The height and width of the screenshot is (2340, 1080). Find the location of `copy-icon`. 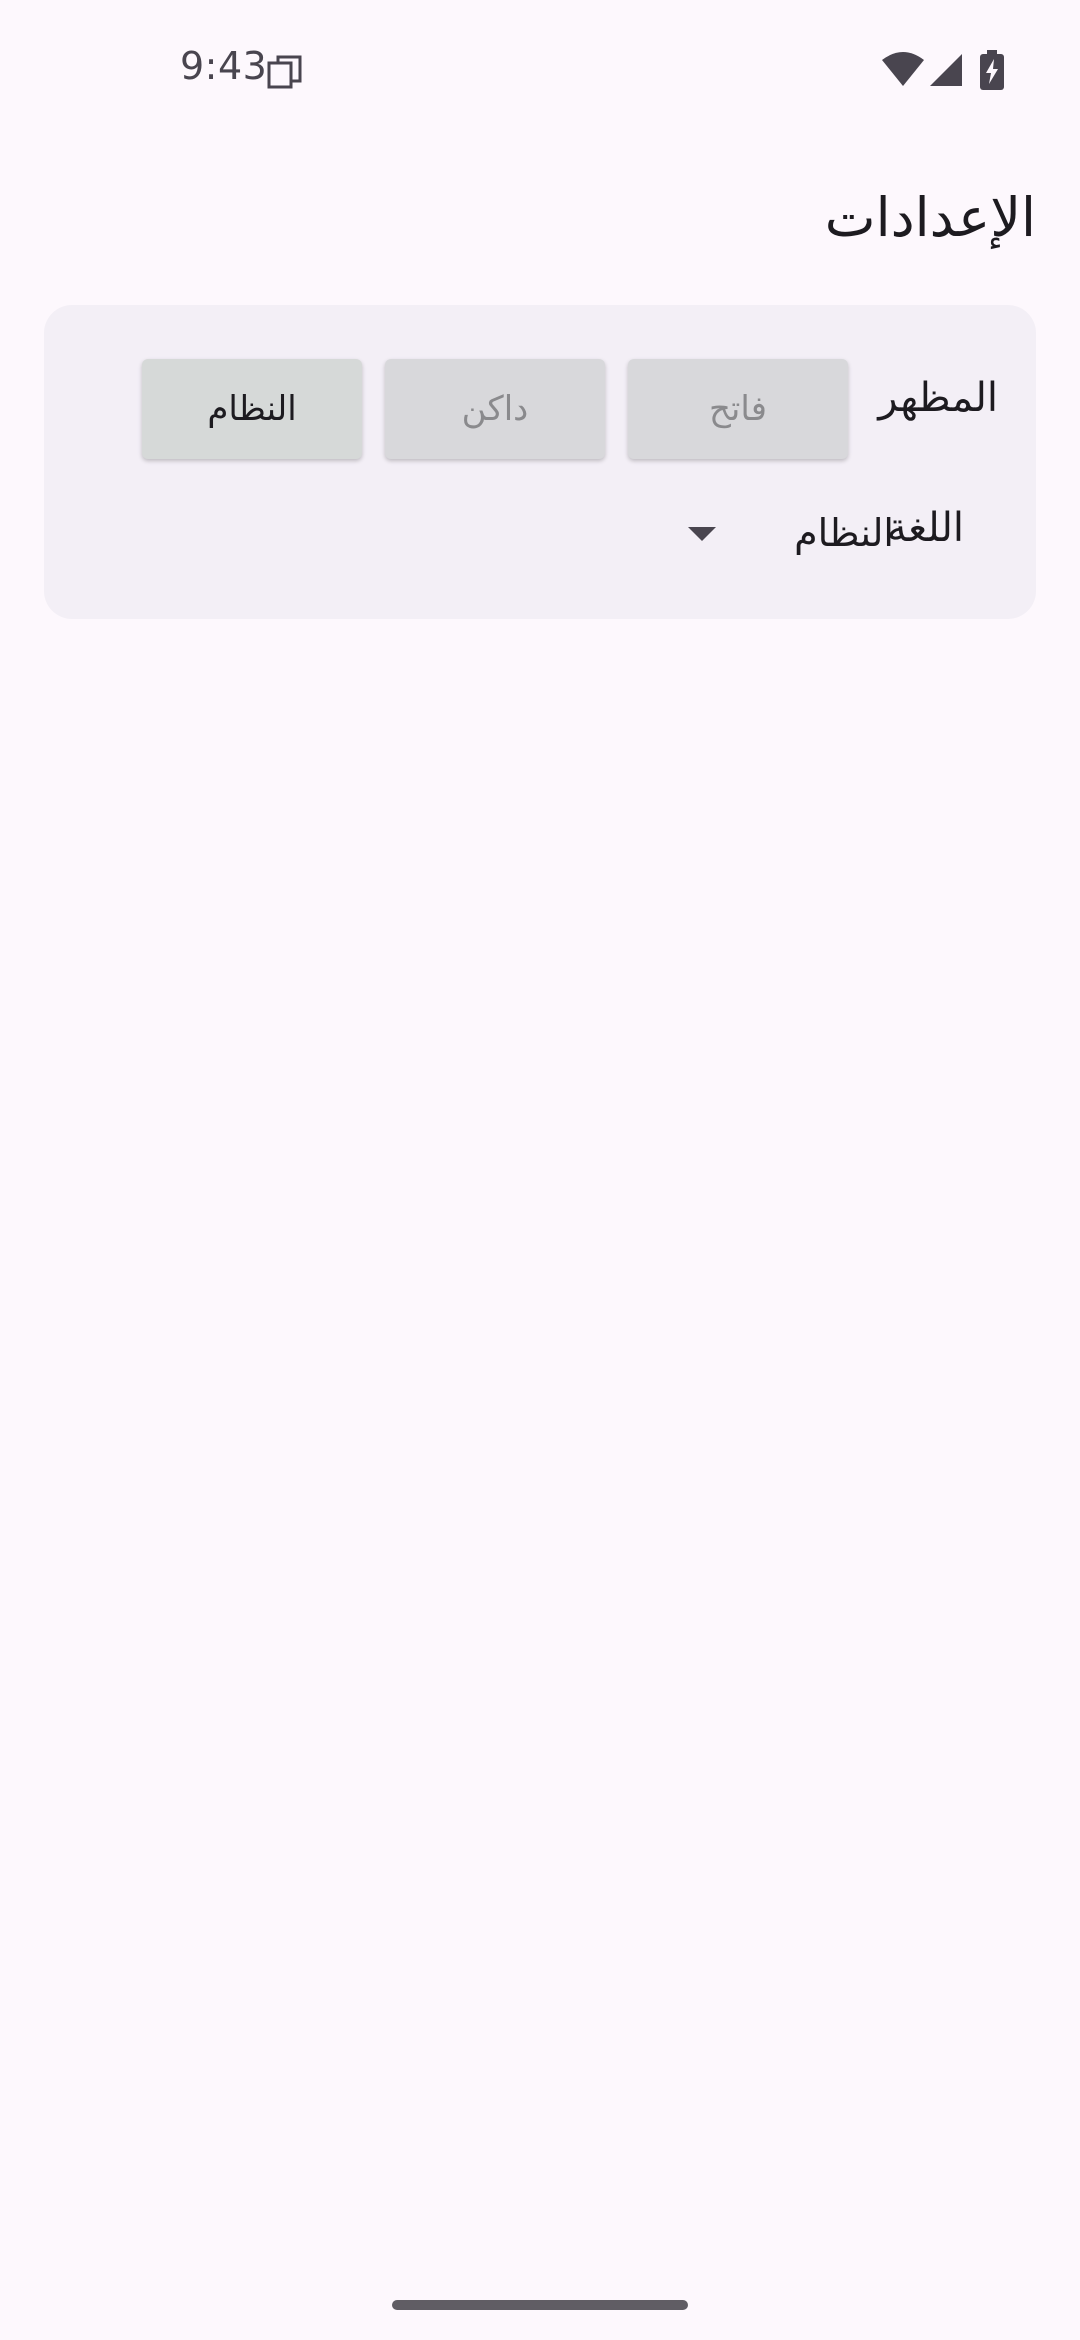

copy-icon is located at coordinates (284, 72).